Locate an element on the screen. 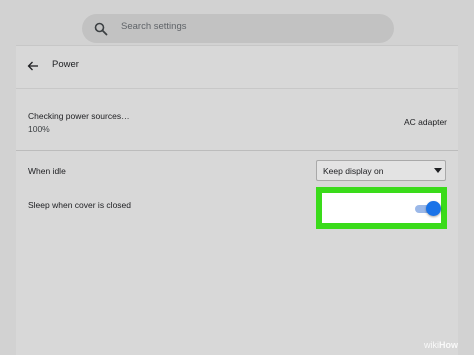  panel-top-edge is located at coordinates (237, 45).